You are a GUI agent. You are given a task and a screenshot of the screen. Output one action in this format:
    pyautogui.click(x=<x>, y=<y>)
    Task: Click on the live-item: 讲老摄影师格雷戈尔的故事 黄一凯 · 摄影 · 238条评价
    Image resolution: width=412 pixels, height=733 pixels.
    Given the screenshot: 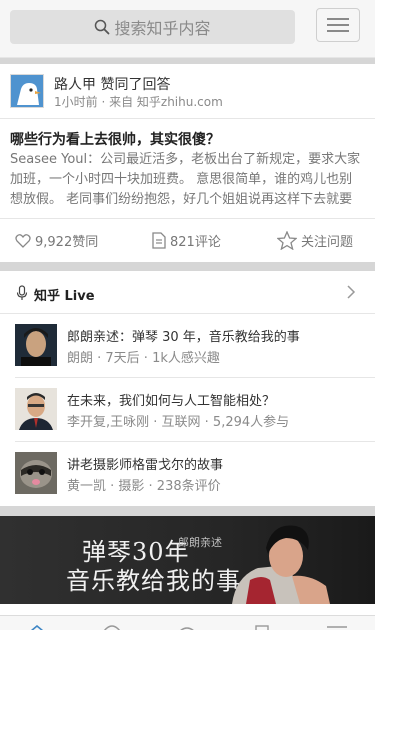 What is the action you would take?
    pyautogui.click(x=187, y=474)
    